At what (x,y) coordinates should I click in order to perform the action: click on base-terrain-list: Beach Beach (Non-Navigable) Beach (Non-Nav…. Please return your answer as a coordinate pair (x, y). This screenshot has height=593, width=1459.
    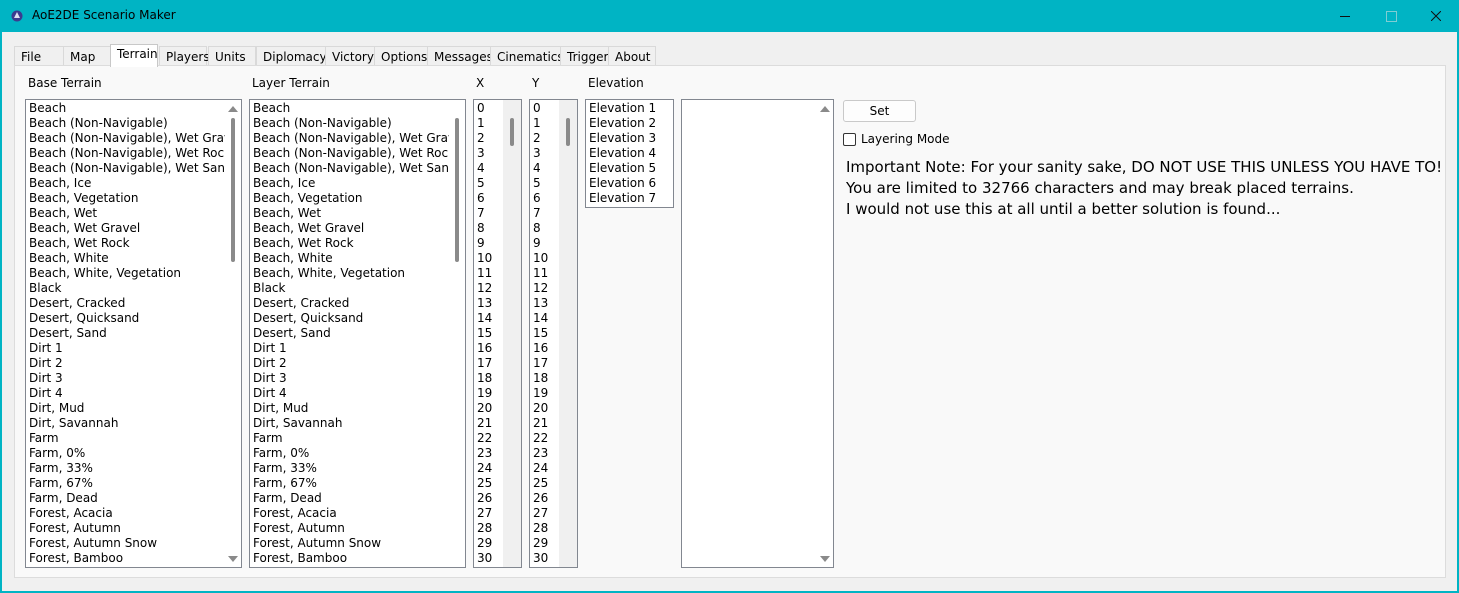
    Looking at the image, I should click on (133, 333).